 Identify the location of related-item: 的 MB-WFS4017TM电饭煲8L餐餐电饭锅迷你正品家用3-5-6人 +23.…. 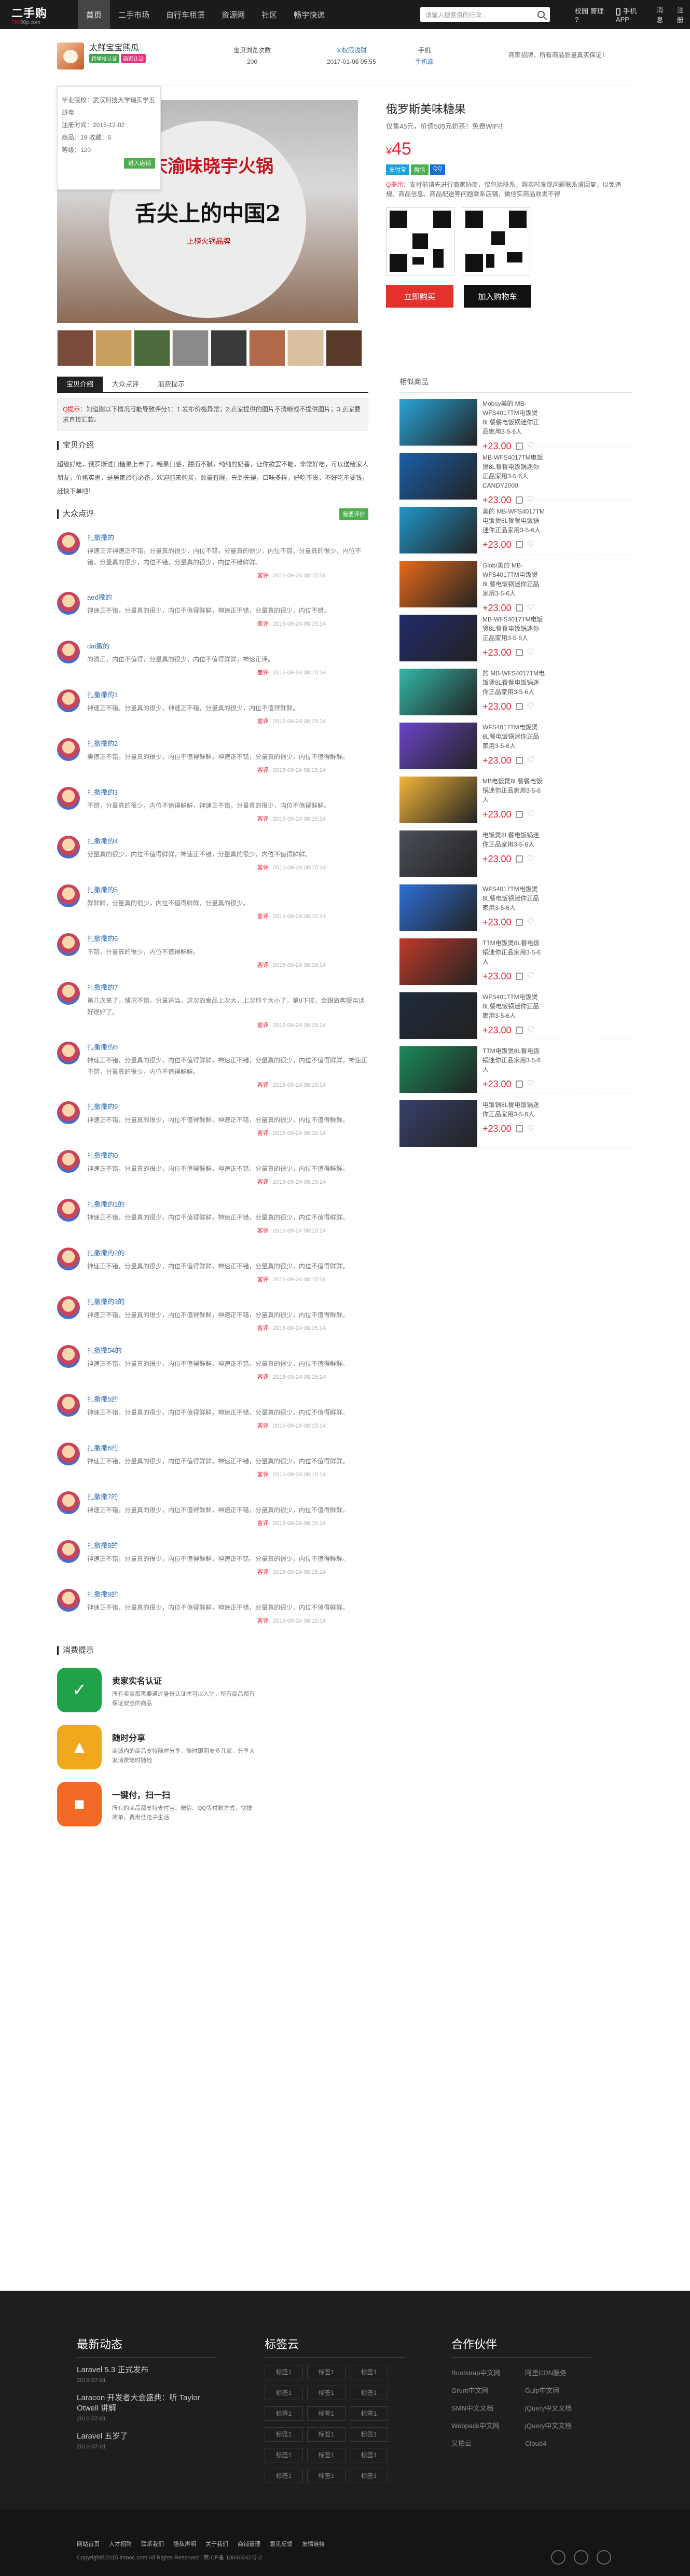
(516, 689).